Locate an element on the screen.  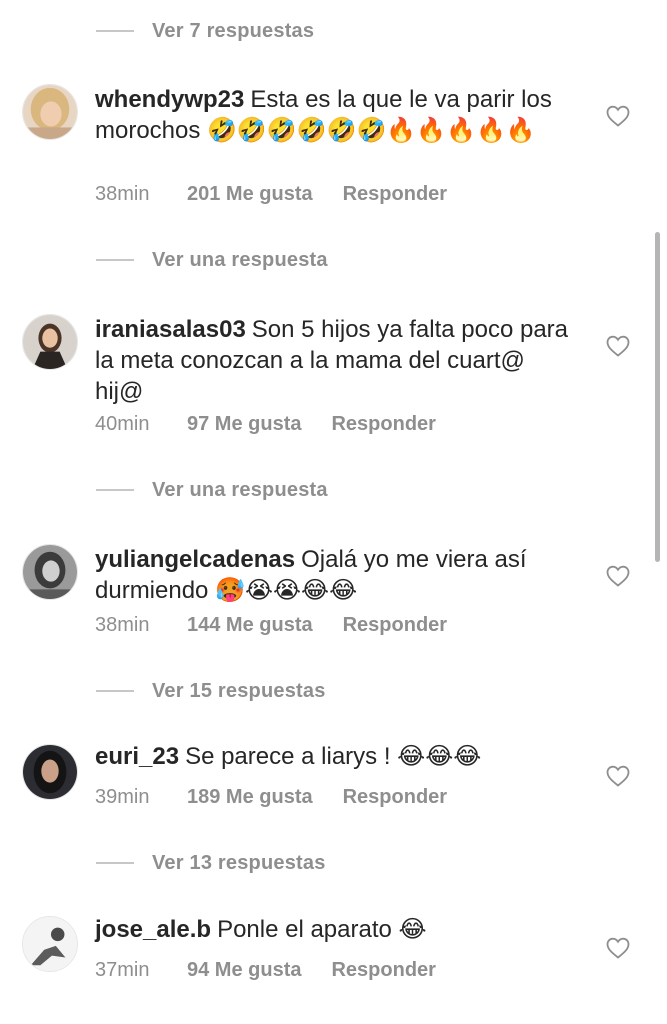
comment-body: euri_23 Se parece a liarys ! 😂😂😂 is located at coordinates (335, 756).